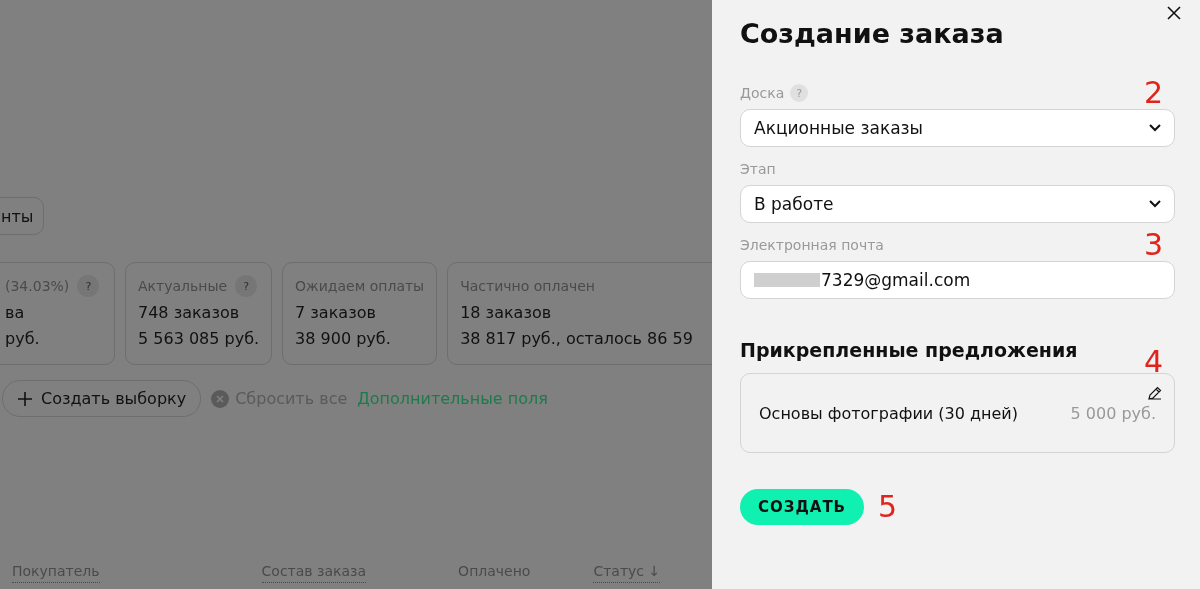 The image size is (1200, 589). I want to click on plus-icon, so click(25, 398).